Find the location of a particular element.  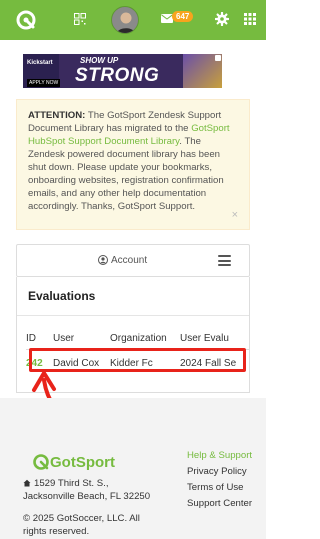

evaluations-title: Evaluations is located at coordinates (62, 296).